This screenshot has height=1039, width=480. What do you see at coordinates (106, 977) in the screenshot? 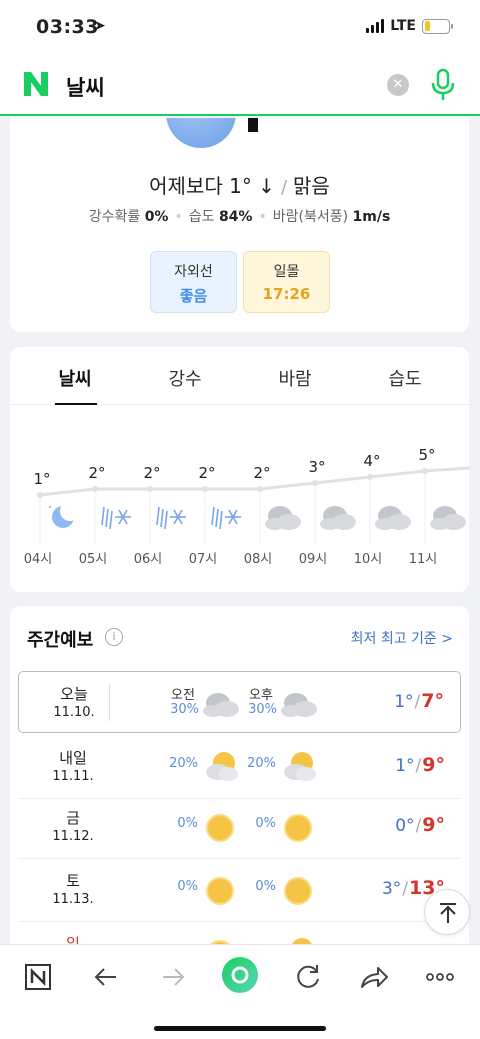
I see `back-icon` at bounding box center [106, 977].